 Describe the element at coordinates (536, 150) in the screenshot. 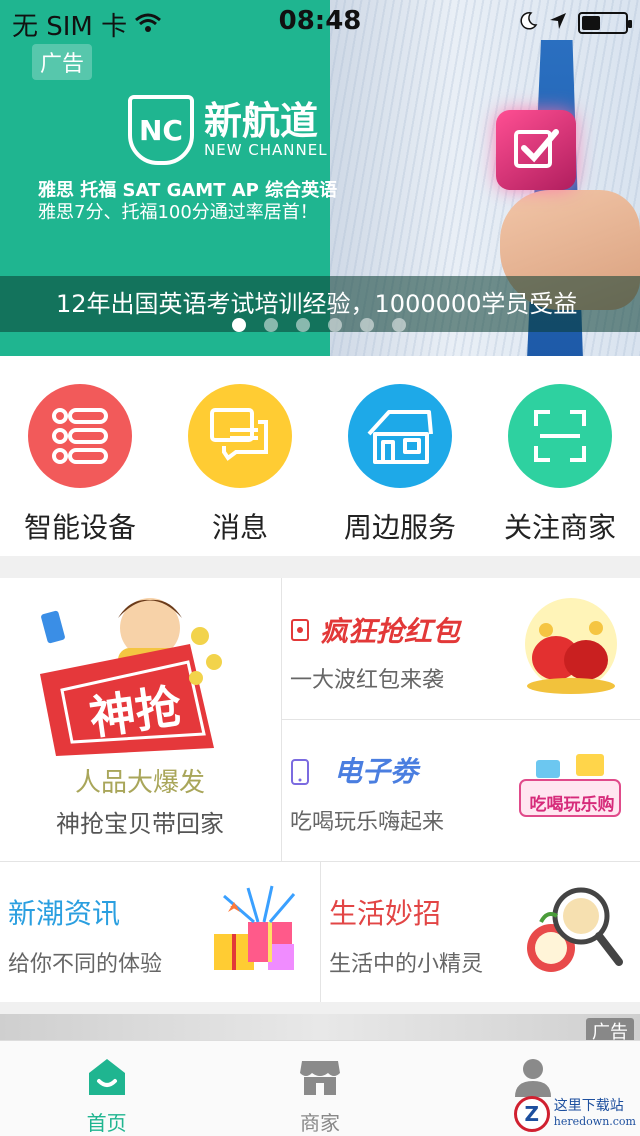

I see `checkbox-icon` at that location.